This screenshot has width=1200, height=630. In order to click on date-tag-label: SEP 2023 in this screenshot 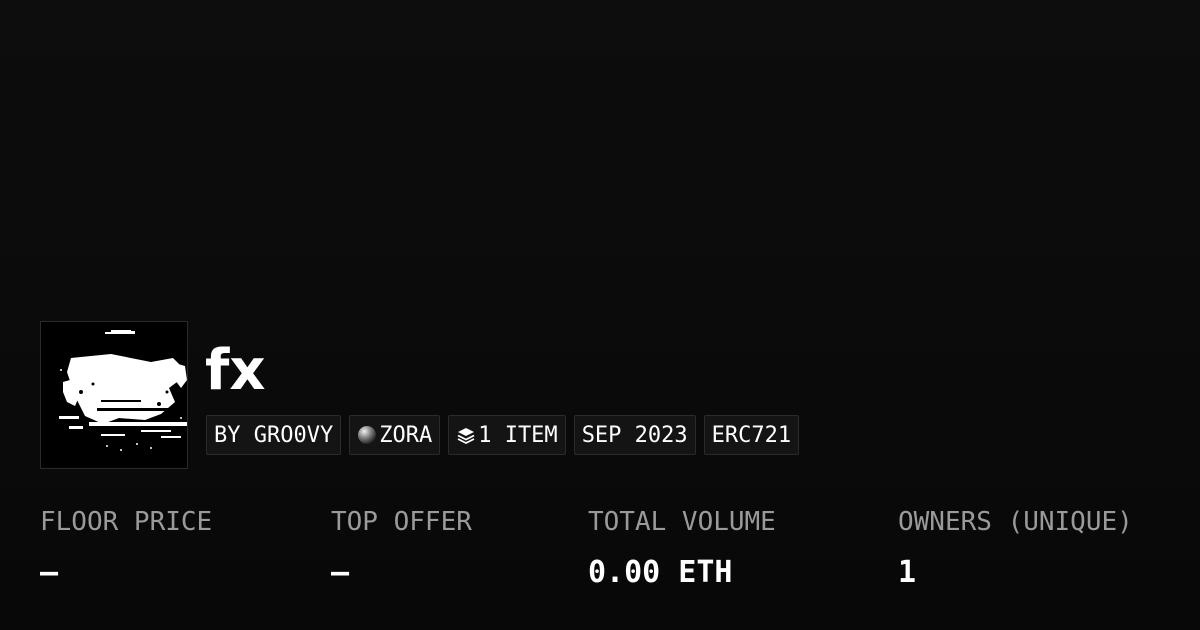, I will do `click(634, 435)`.